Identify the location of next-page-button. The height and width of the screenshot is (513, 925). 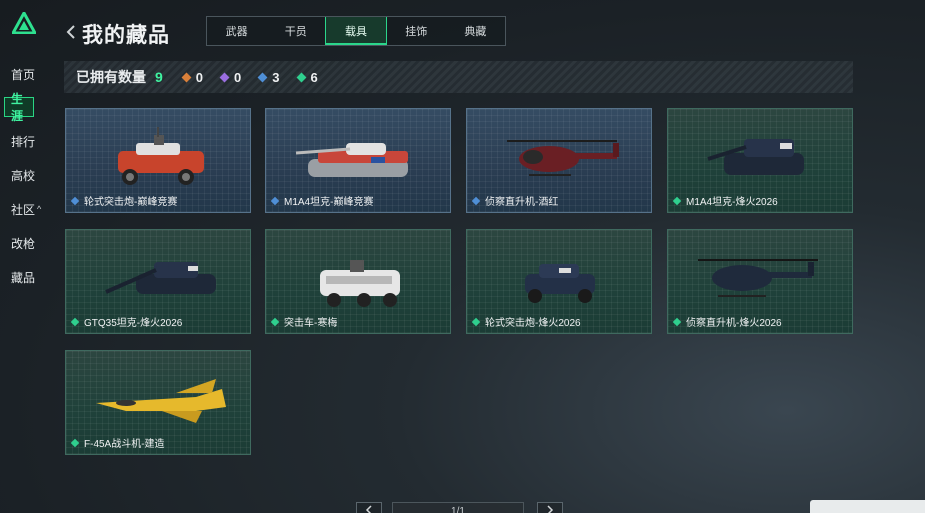
(550, 507).